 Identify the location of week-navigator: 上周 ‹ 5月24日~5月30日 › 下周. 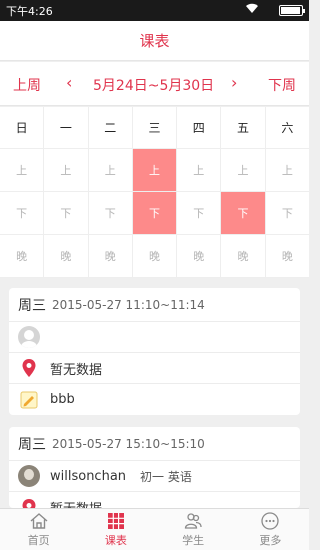
(154, 84).